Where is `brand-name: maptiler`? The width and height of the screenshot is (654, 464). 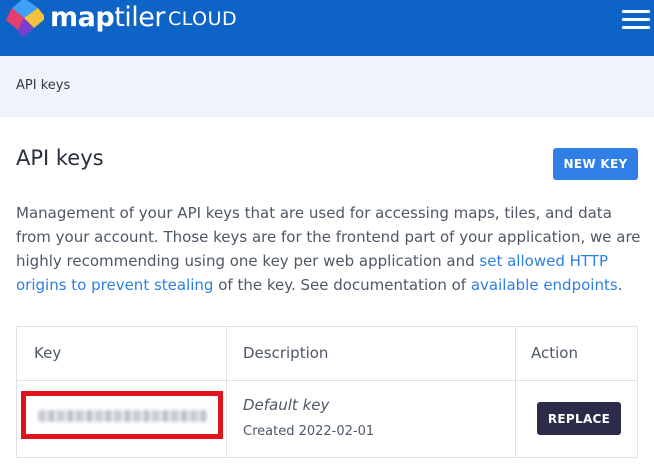 brand-name: maptiler is located at coordinates (107, 18).